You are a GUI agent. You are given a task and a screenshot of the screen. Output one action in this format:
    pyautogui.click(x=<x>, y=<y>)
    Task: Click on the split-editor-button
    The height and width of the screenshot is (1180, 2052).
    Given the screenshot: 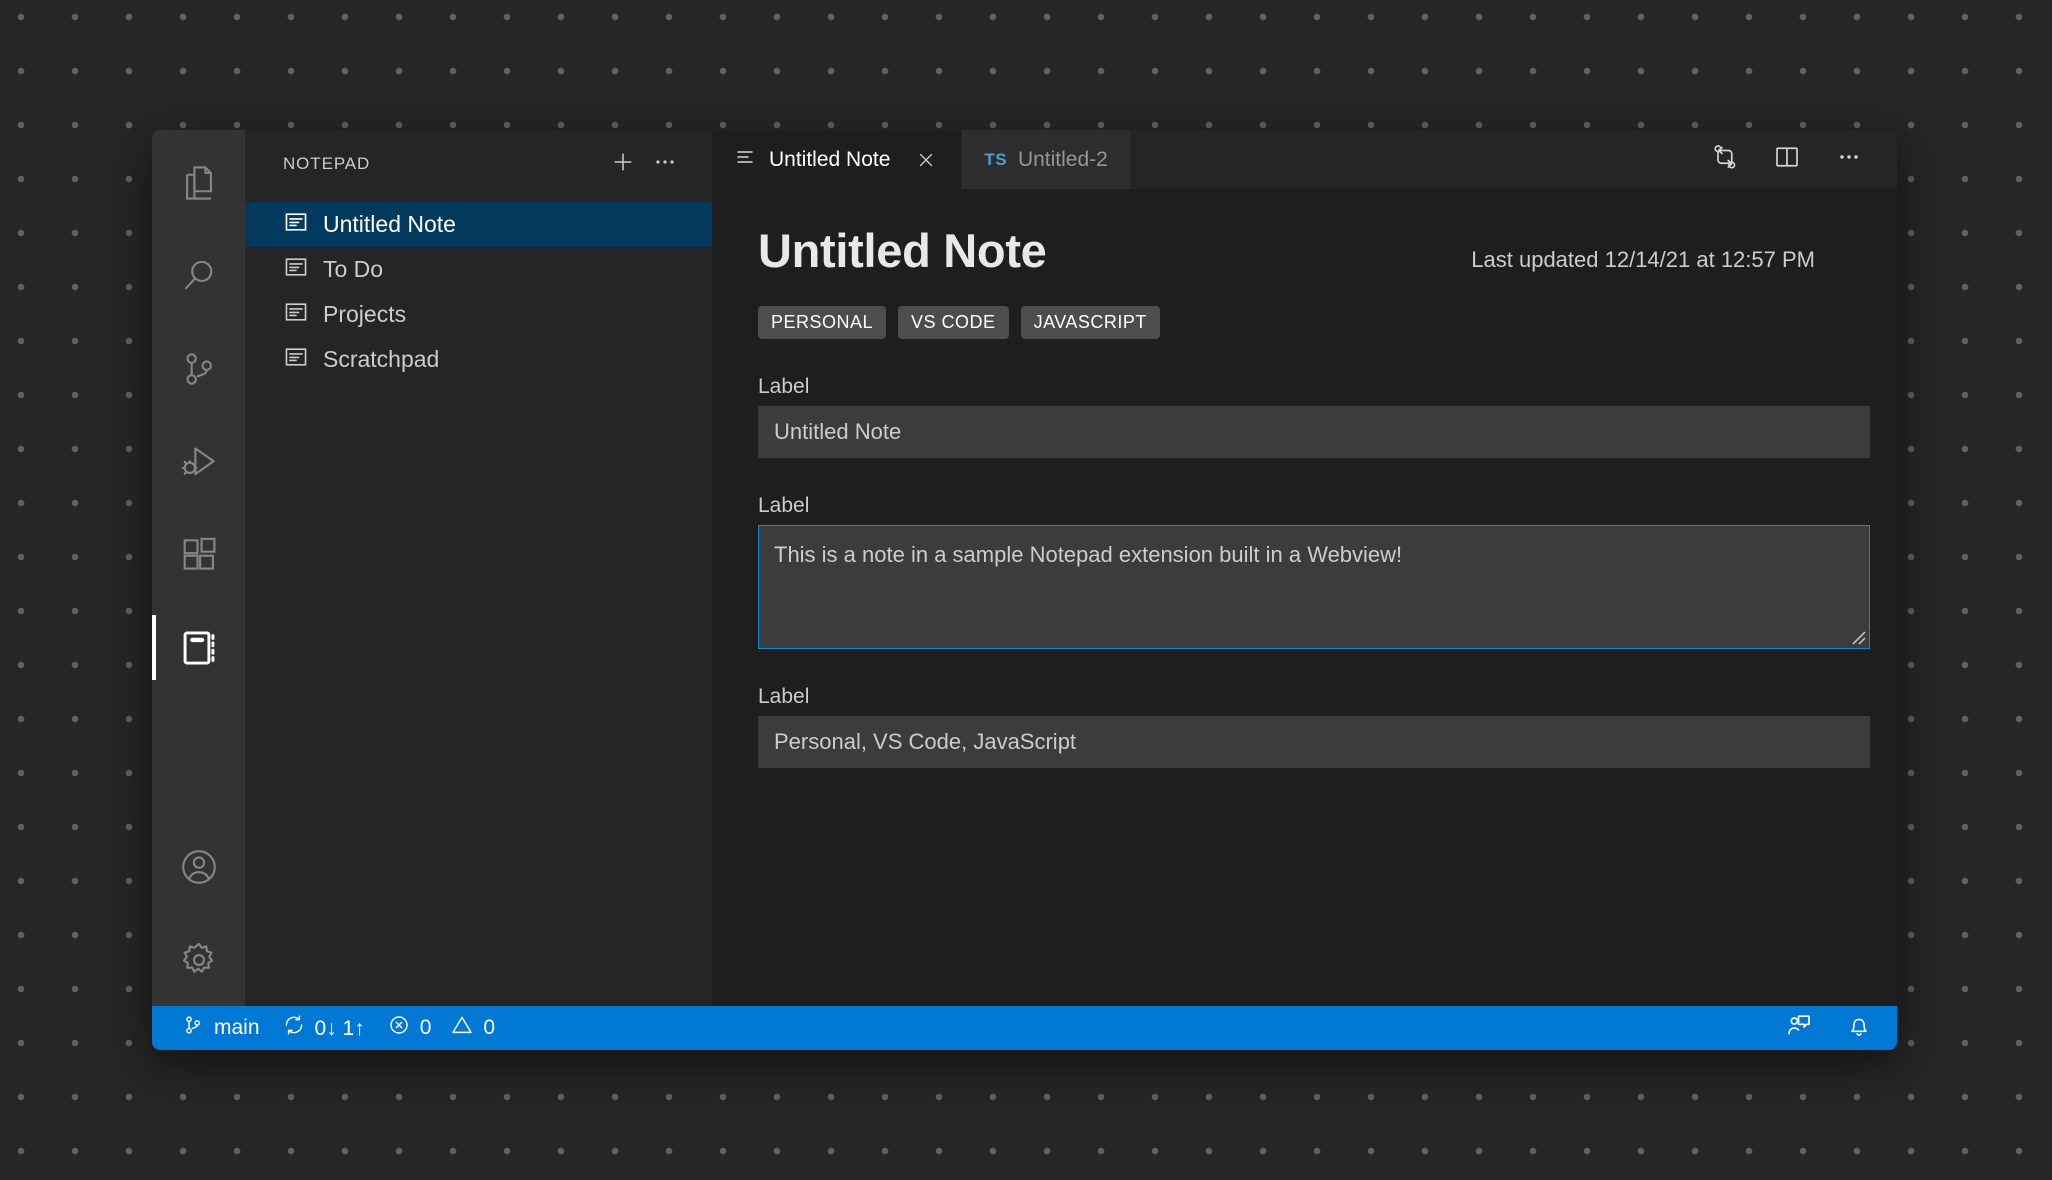 What is the action you would take?
    pyautogui.click(x=1787, y=160)
    